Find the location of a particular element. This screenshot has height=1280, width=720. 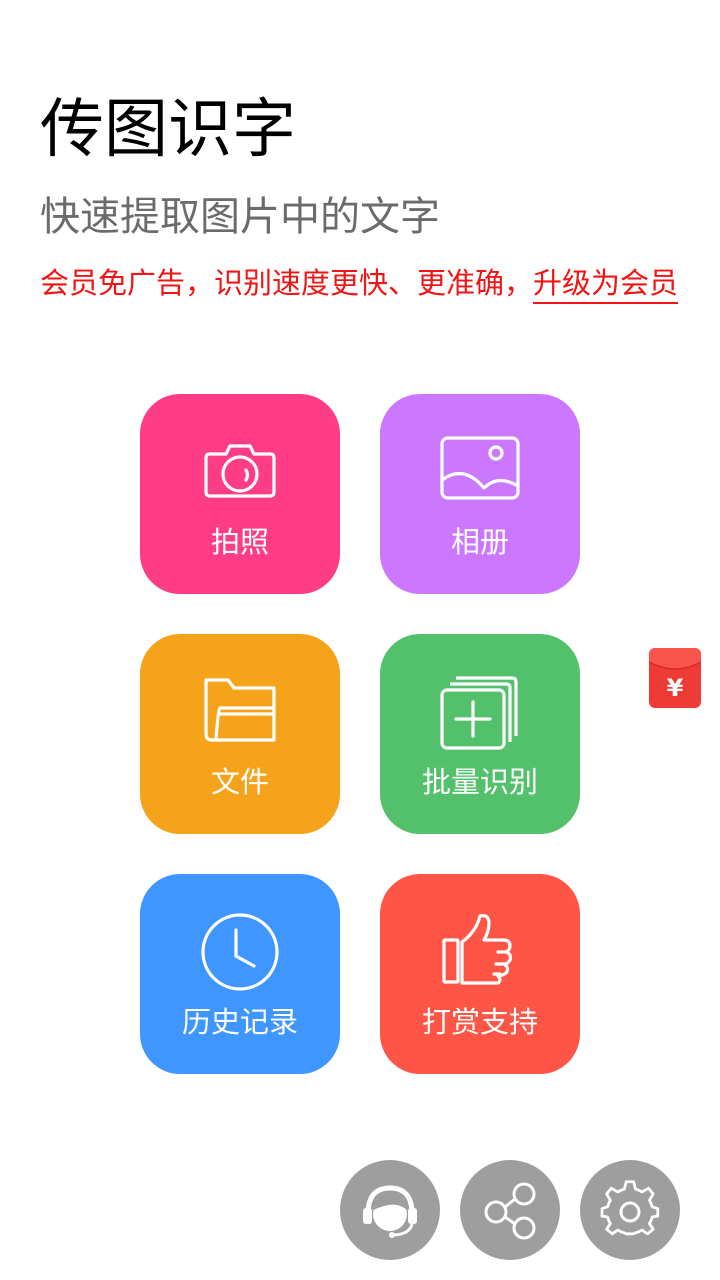

reward-support-label: 打赏支持 is located at coordinates (479, 1022).